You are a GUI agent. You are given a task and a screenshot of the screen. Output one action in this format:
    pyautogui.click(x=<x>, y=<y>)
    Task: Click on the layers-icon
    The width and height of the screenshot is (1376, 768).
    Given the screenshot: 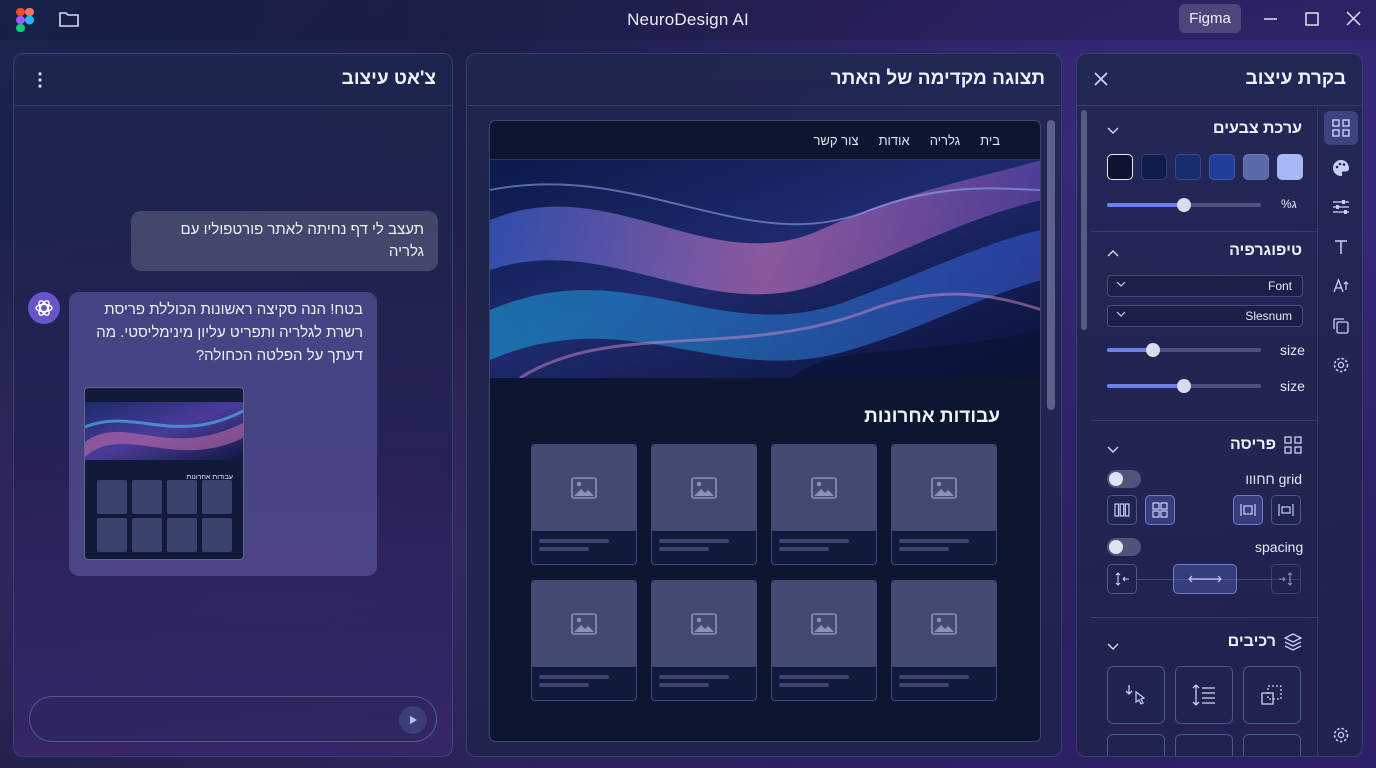 What is the action you would take?
    pyautogui.click(x=1293, y=644)
    